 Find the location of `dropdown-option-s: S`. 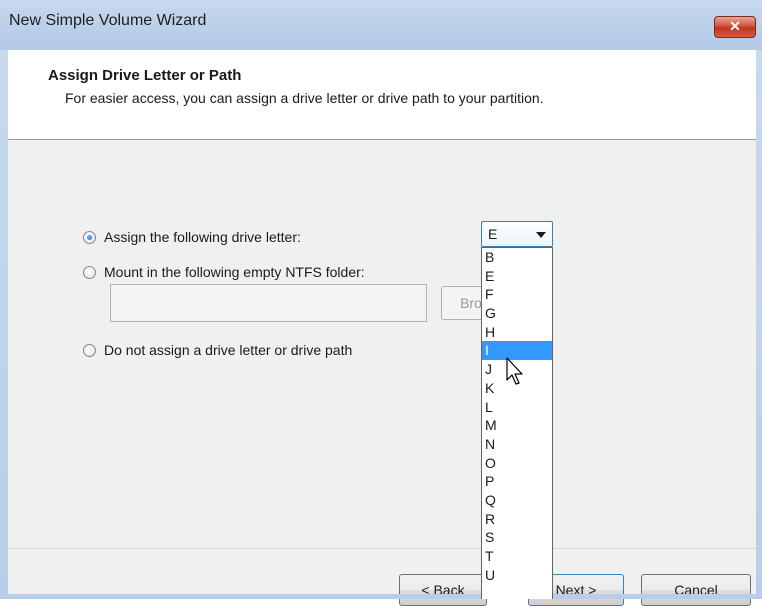

dropdown-option-s: S is located at coordinates (517, 537).